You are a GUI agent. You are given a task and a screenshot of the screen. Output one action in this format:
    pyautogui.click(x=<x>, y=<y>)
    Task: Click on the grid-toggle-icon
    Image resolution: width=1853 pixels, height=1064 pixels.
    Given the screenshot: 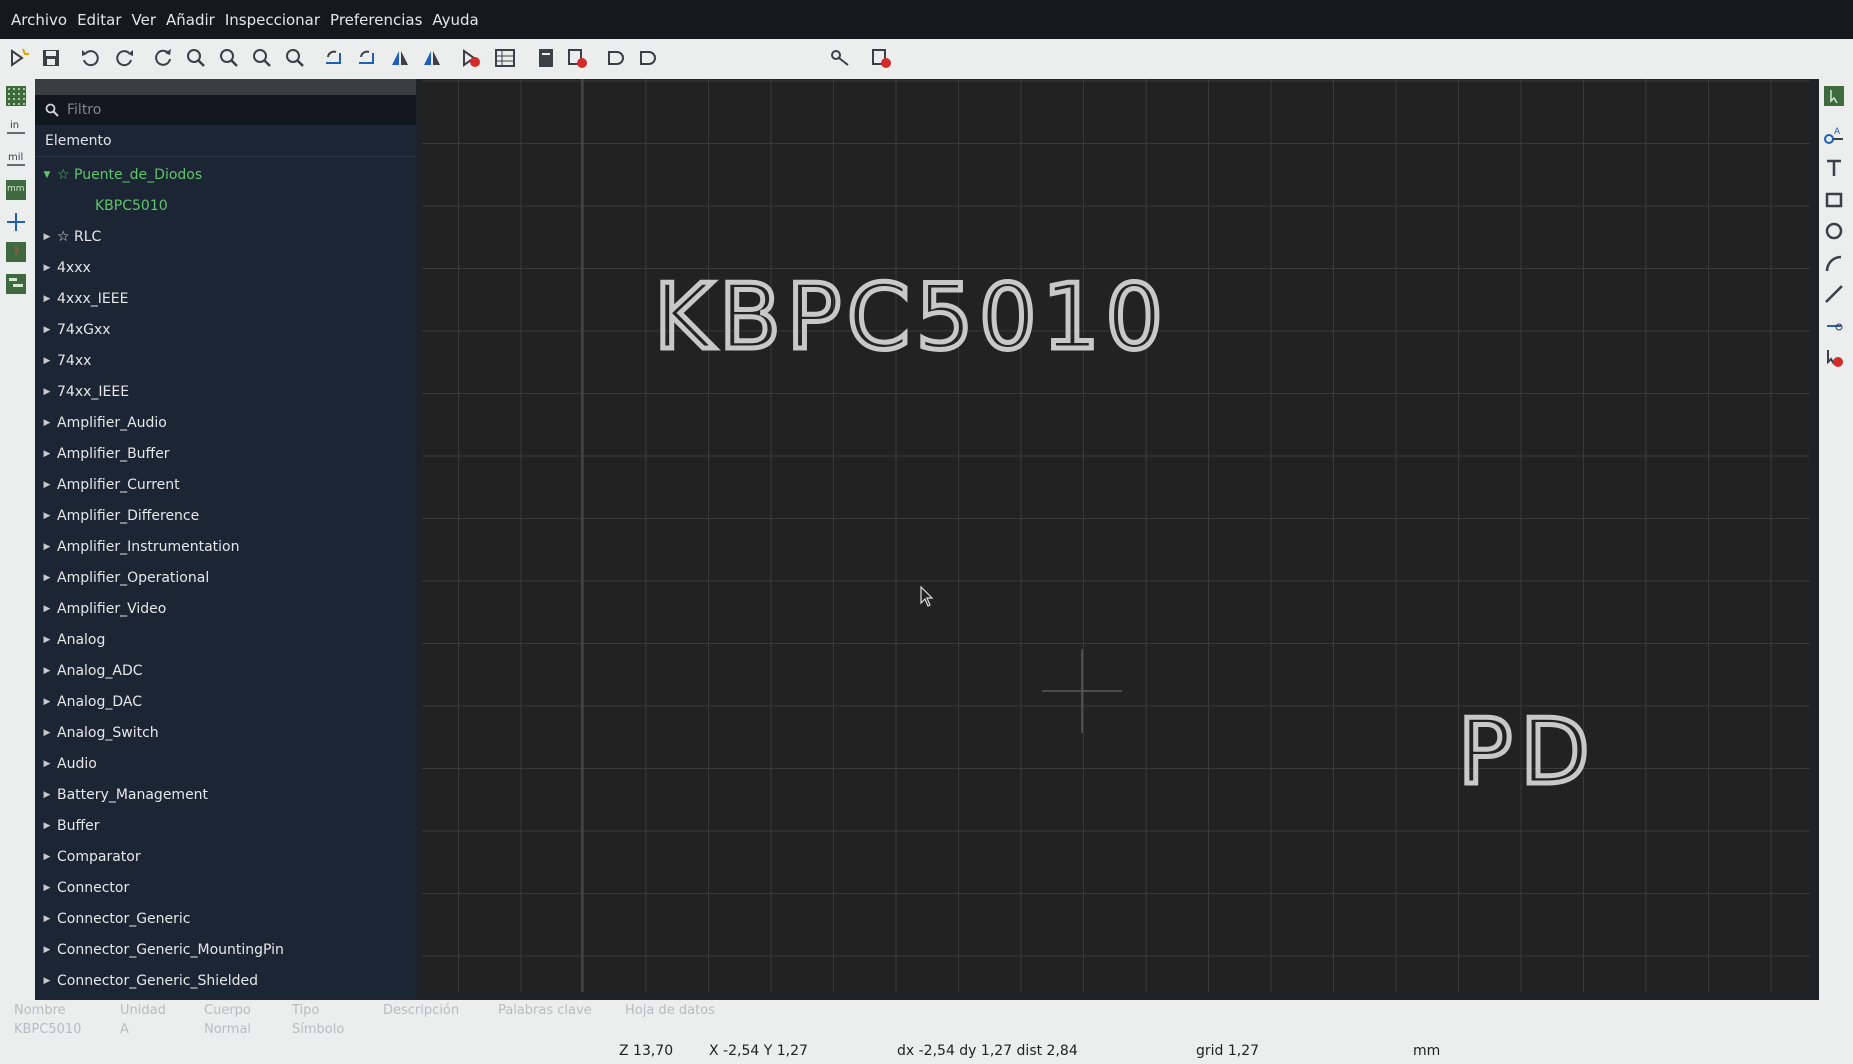 What is the action you would take?
    pyautogui.click(x=18, y=98)
    